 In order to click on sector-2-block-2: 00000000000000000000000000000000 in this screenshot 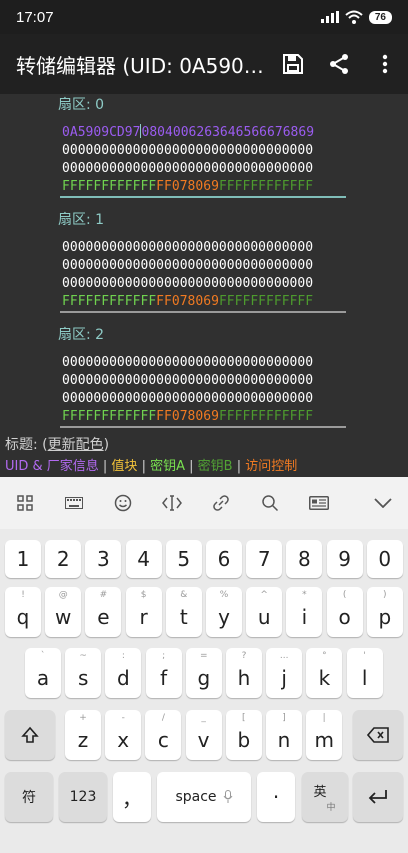, I will do `click(187, 398)`.